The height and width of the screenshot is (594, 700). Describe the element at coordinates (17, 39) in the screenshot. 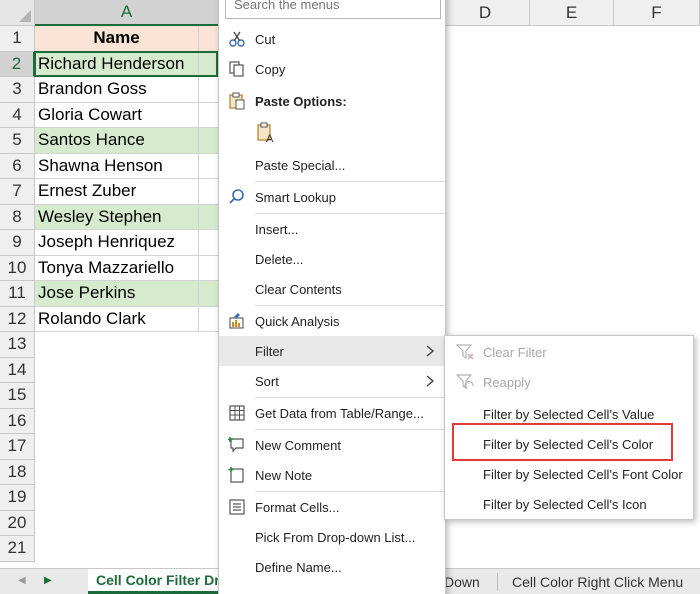

I see `row-header-1: 1` at that location.